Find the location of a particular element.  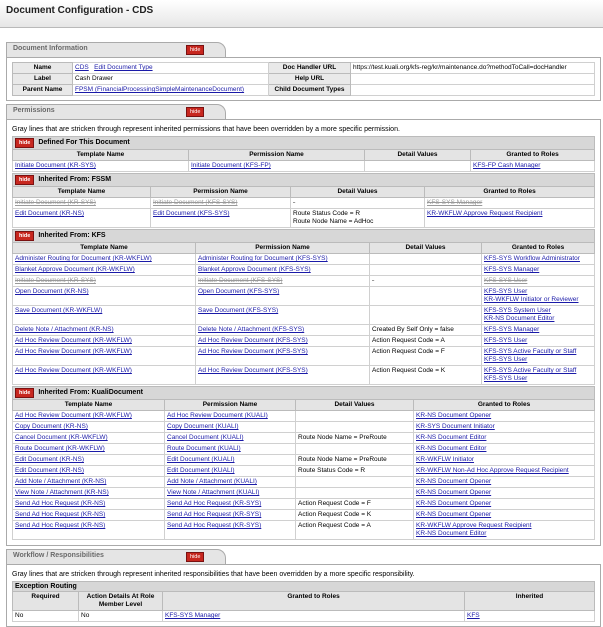

kuali-cell-3: KR-SYS Document Initiator is located at coordinates (504, 427).